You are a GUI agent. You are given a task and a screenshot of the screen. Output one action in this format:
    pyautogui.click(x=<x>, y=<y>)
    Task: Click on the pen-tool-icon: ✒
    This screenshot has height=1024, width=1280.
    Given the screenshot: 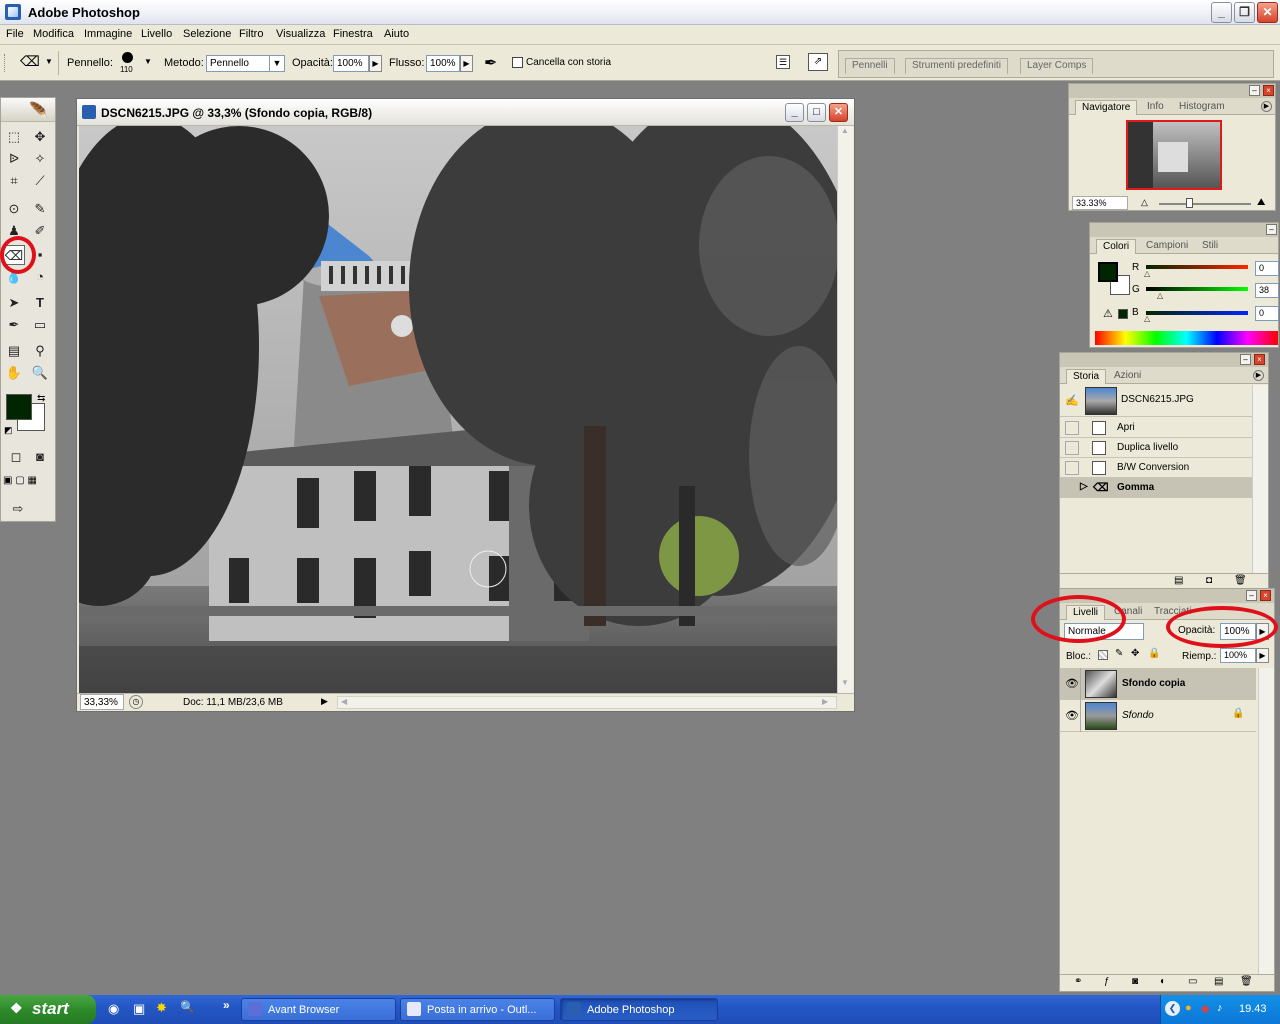 What is the action you would take?
    pyautogui.click(x=14, y=325)
    